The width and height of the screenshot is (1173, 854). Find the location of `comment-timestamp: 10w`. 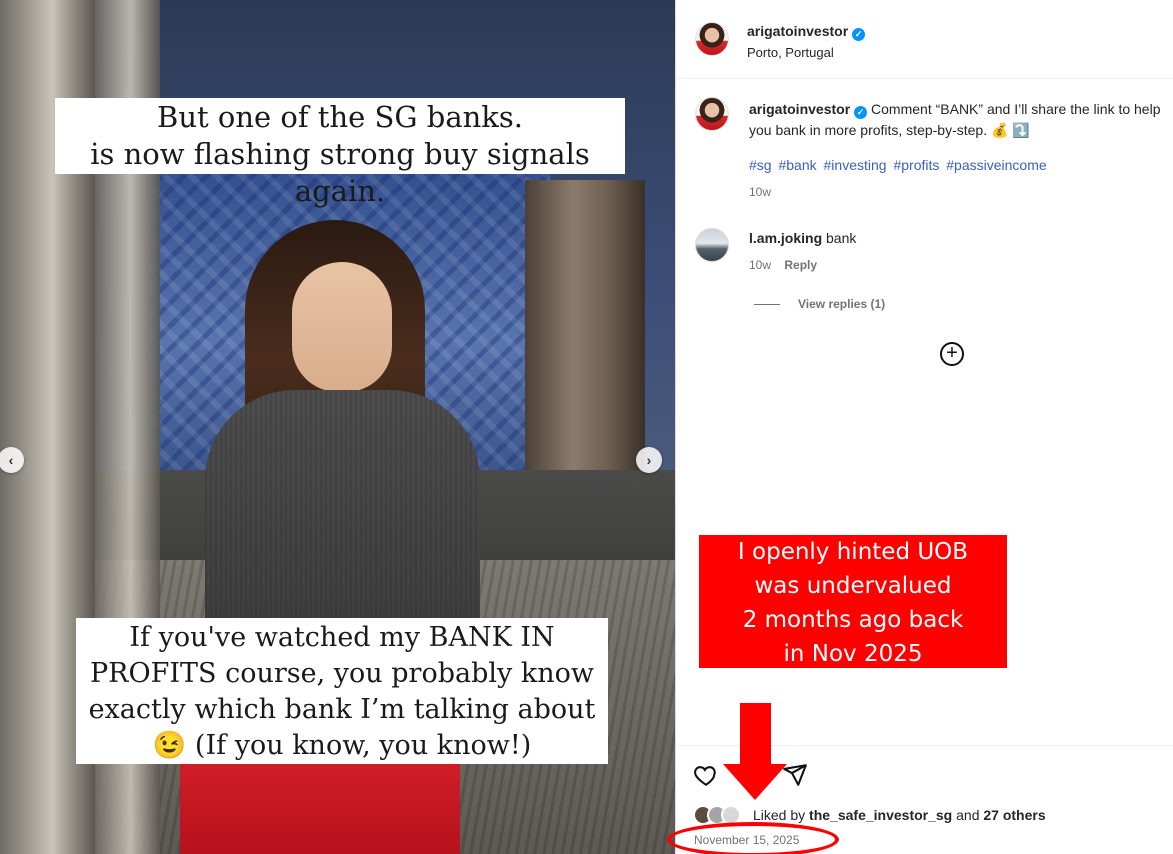

comment-timestamp: 10w is located at coordinates (760, 265).